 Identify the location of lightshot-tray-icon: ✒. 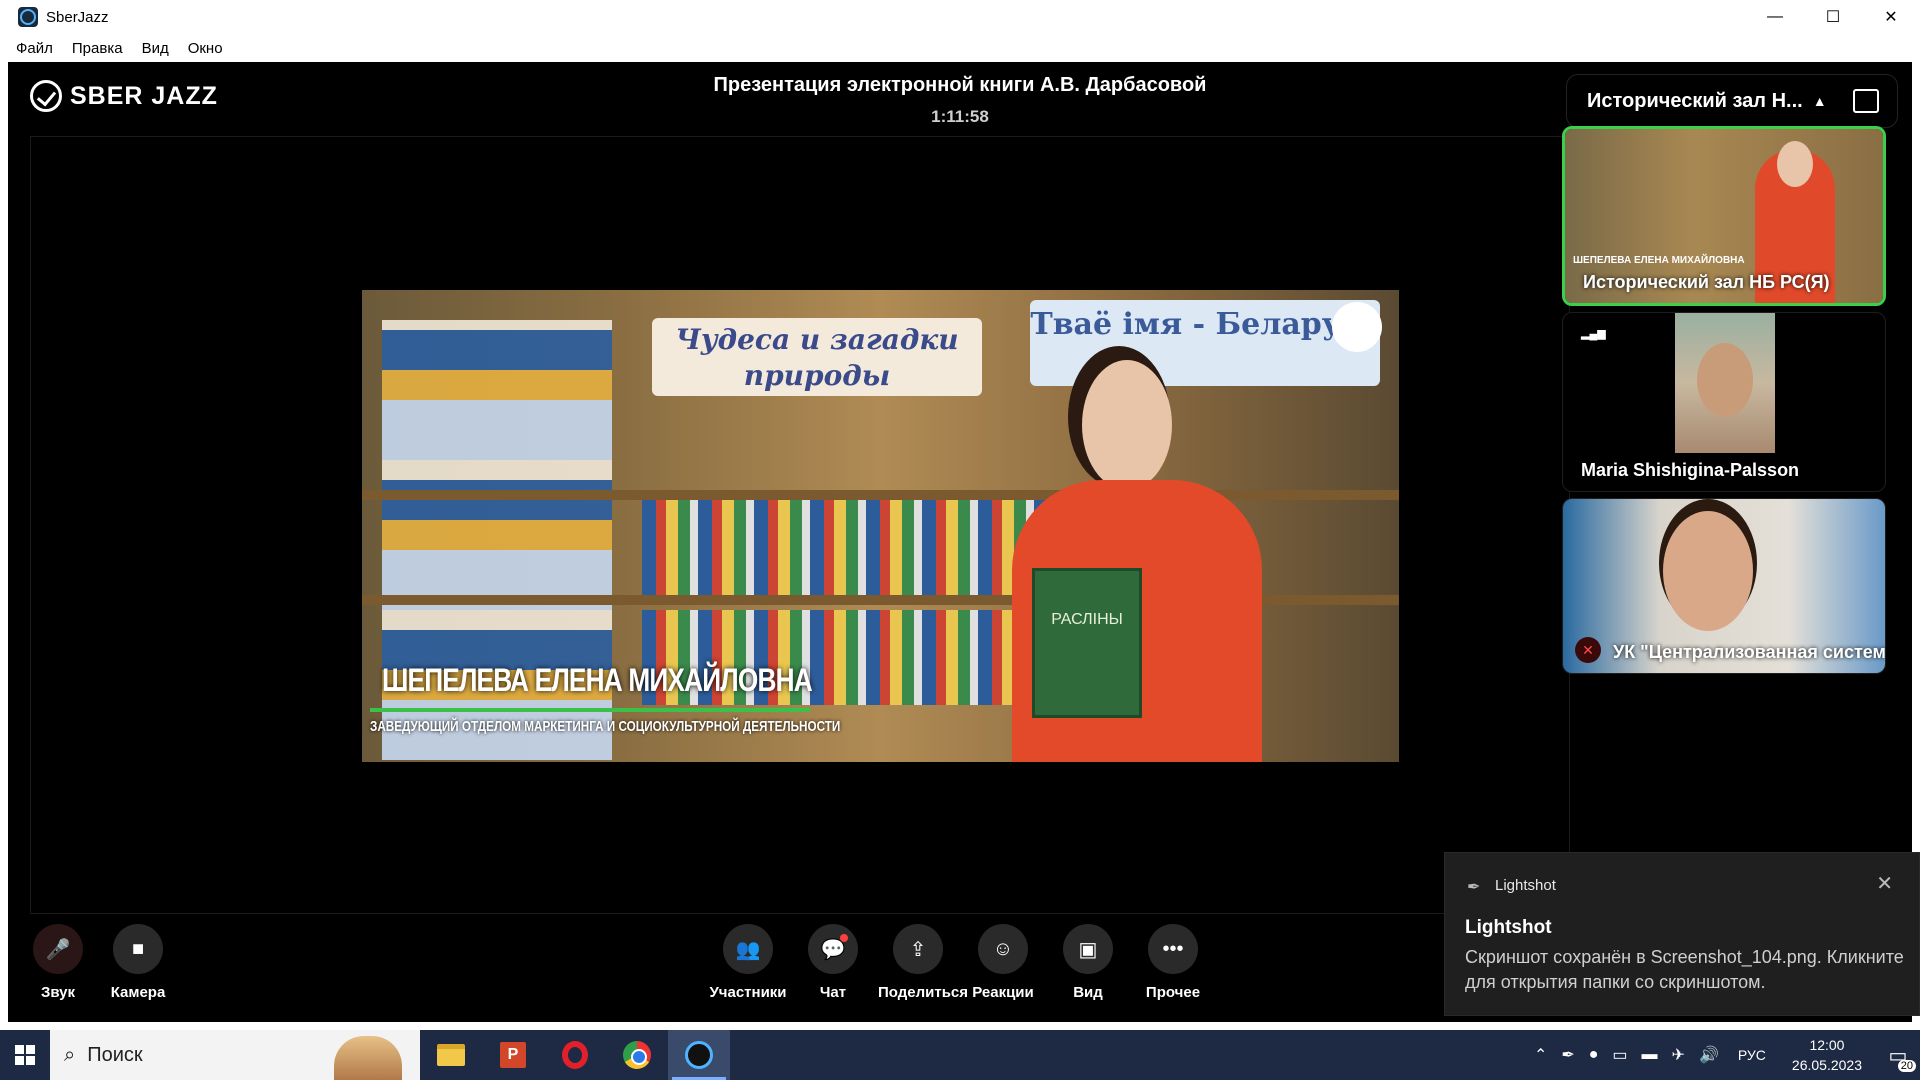
(1567, 1055).